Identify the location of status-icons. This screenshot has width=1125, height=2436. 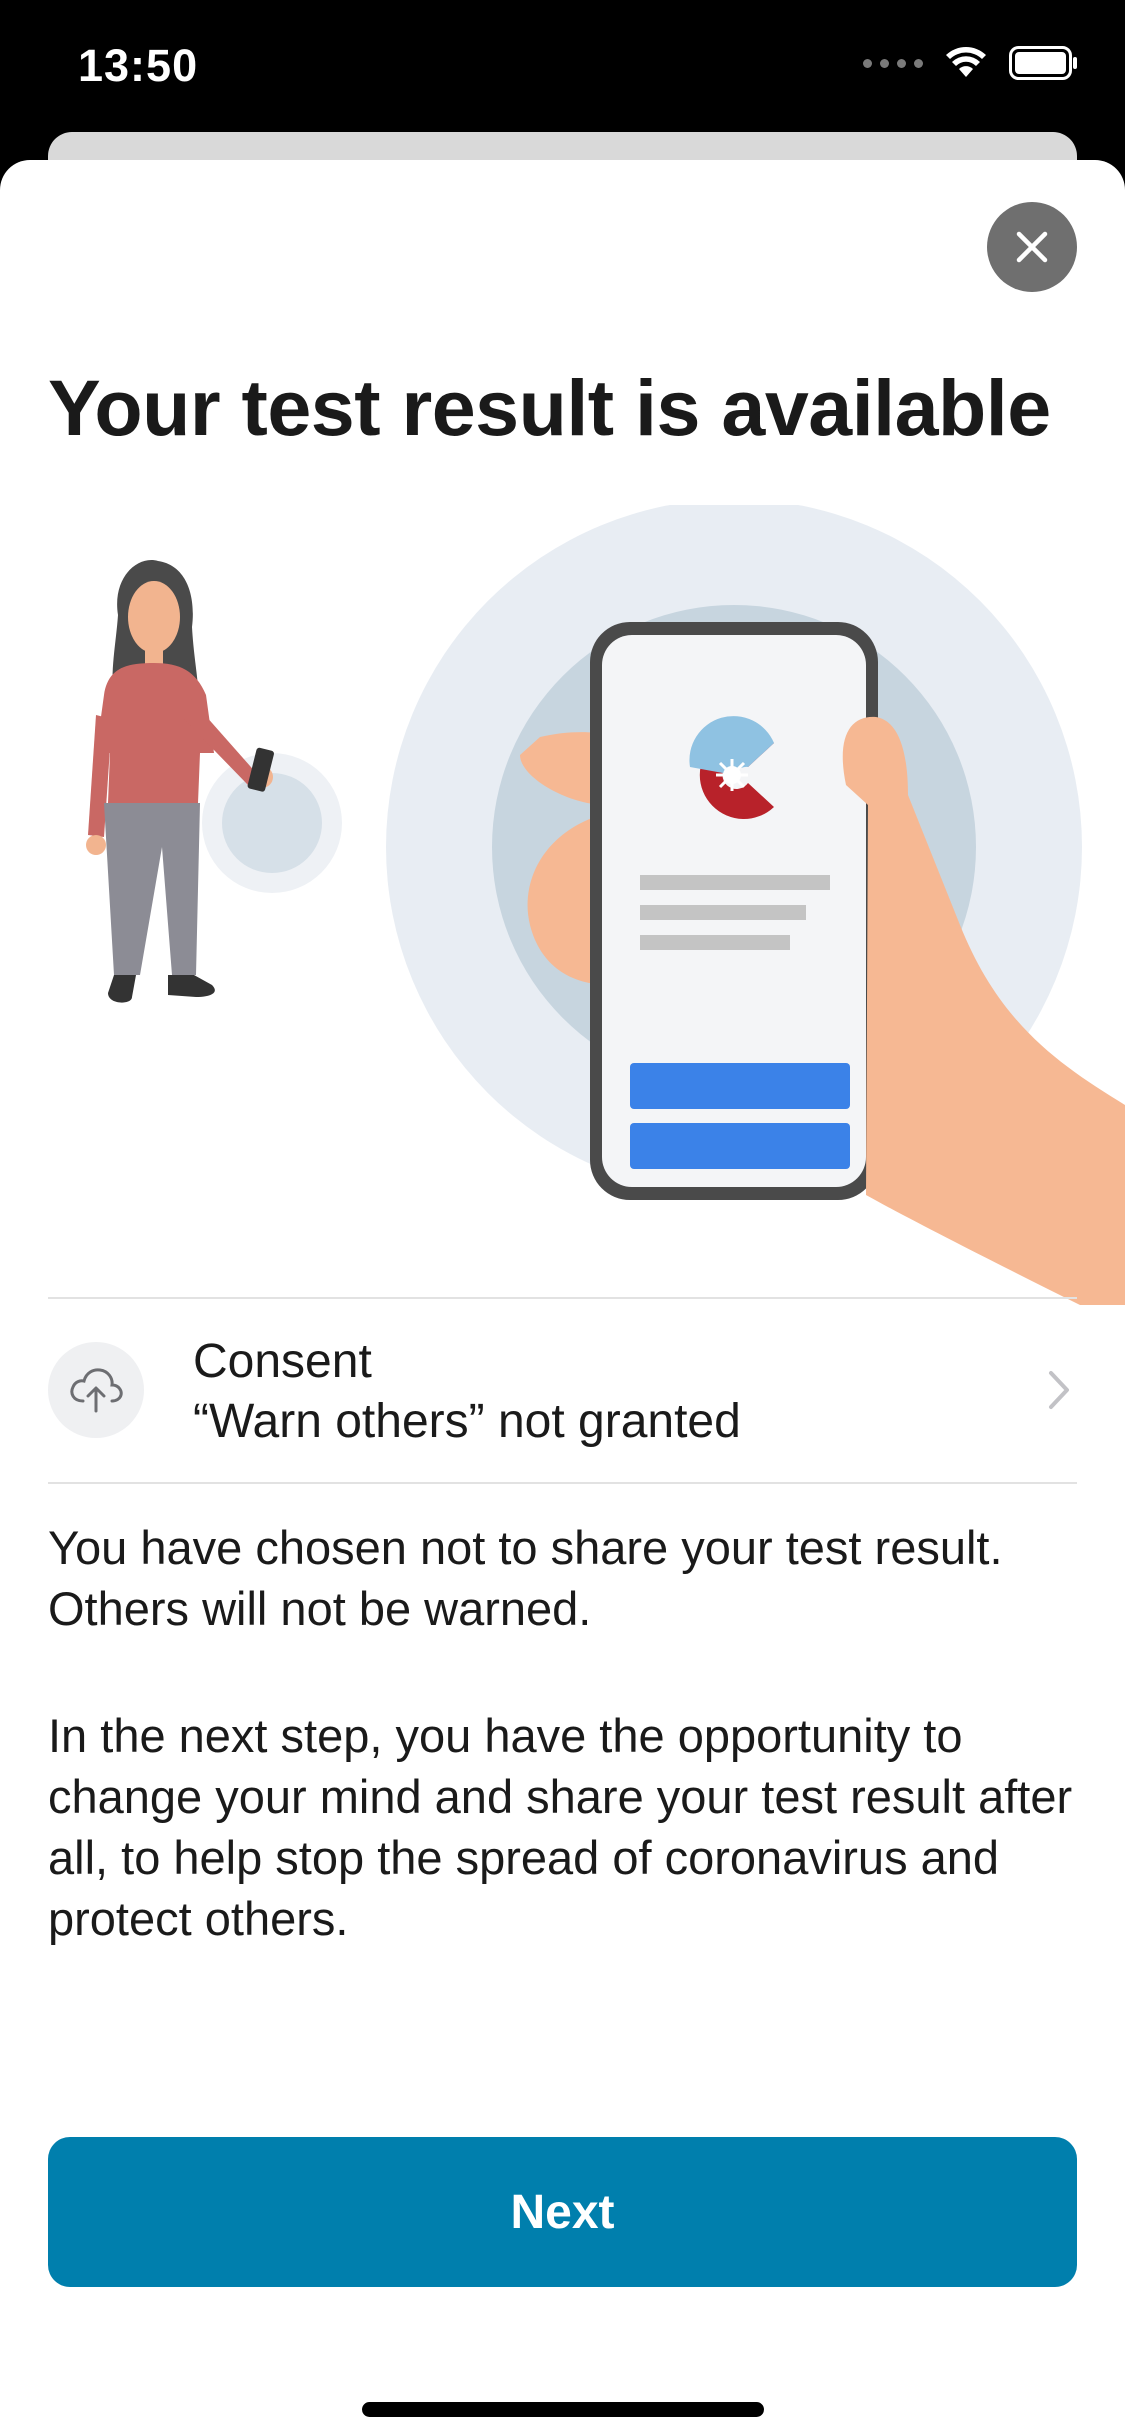
(971, 63).